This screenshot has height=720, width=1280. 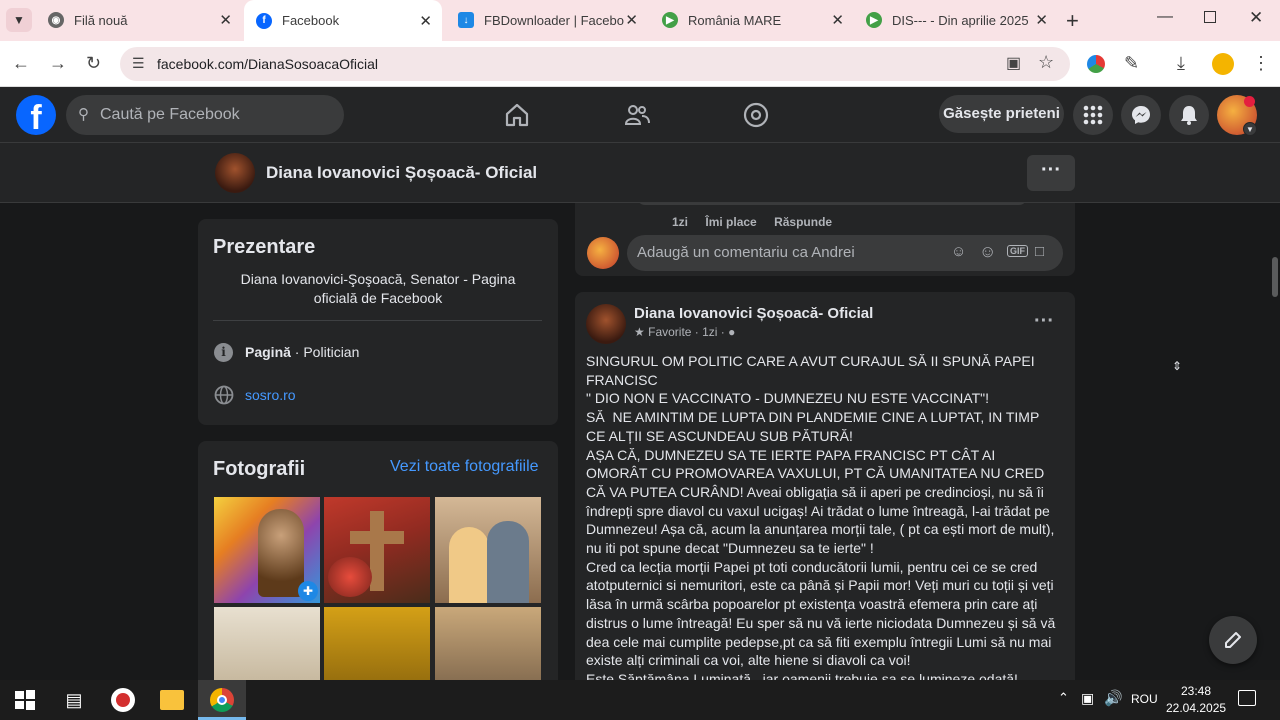 I want to click on page-more-options-button: ···, so click(x=1051, y=173).